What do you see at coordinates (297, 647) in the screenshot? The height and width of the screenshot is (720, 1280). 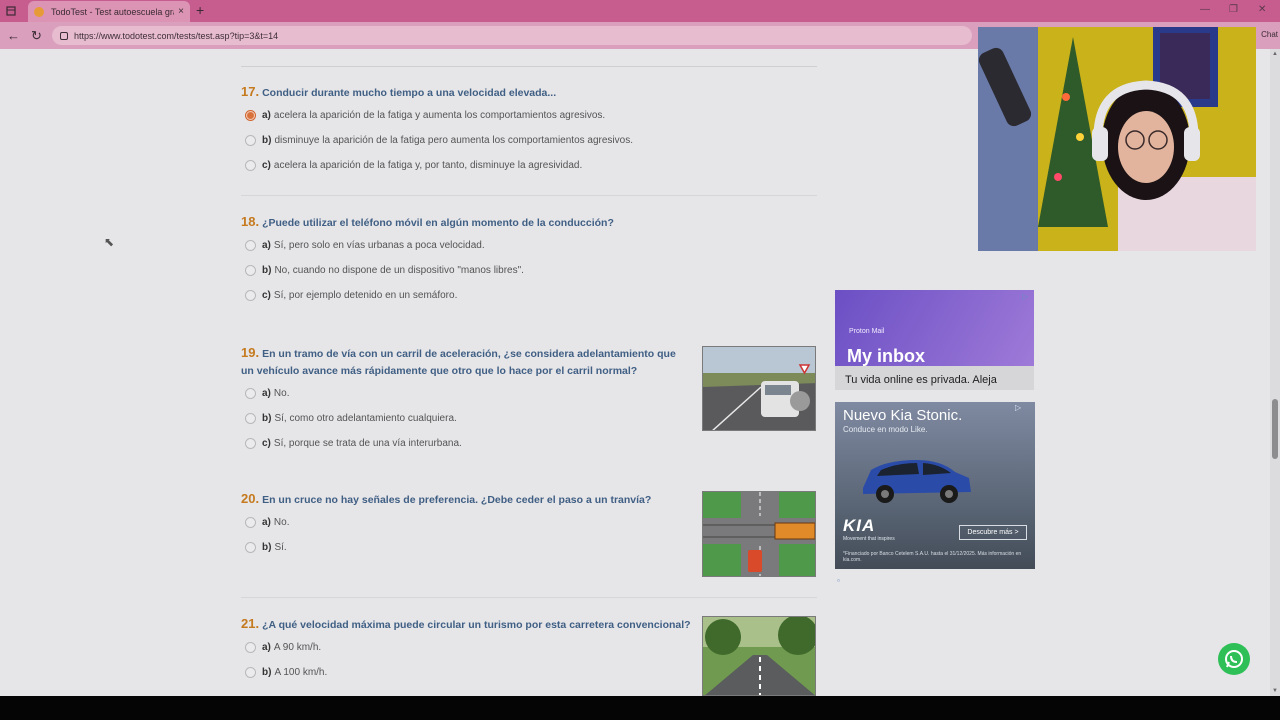 I see `option-text: A 90 km/h.` at bounding box center [297, 647].